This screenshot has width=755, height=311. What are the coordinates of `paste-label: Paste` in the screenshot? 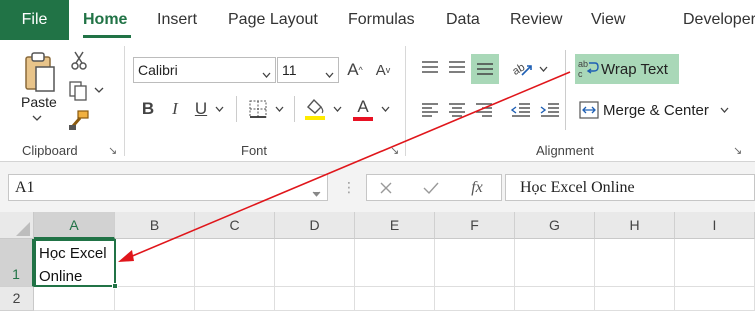 It's located at (39, 102).